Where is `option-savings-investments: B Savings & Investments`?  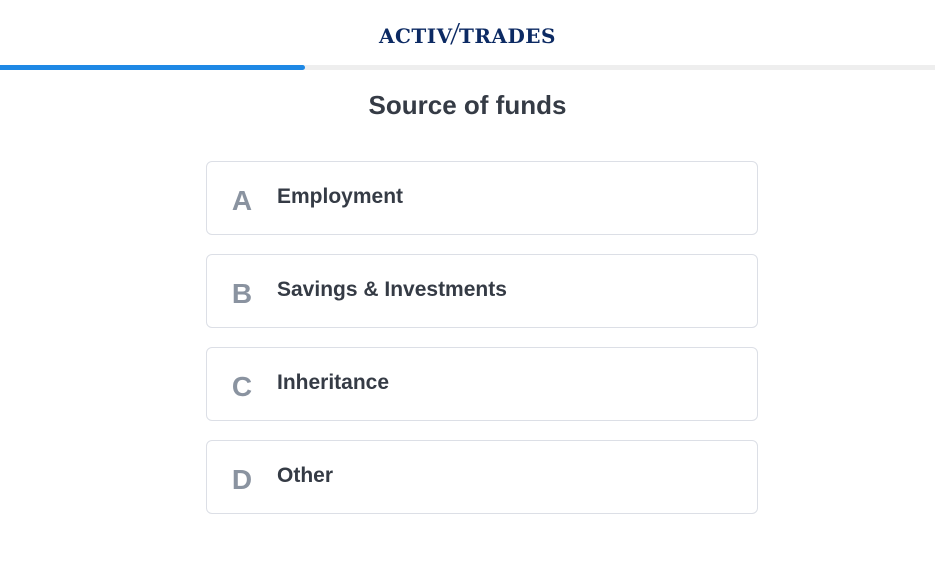 option-savings-investments: B Savings & Investments is located at coordinates (482, 291).